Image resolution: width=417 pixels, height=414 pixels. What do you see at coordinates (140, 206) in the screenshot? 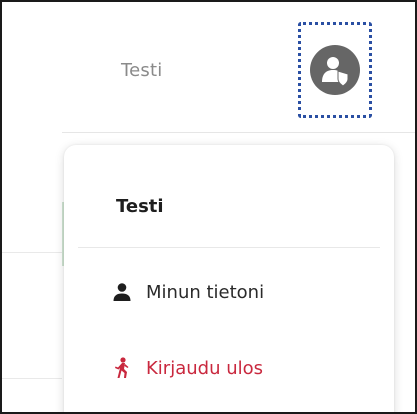
I see `dropdown-username: Testi` at bounding box center [140, 206].